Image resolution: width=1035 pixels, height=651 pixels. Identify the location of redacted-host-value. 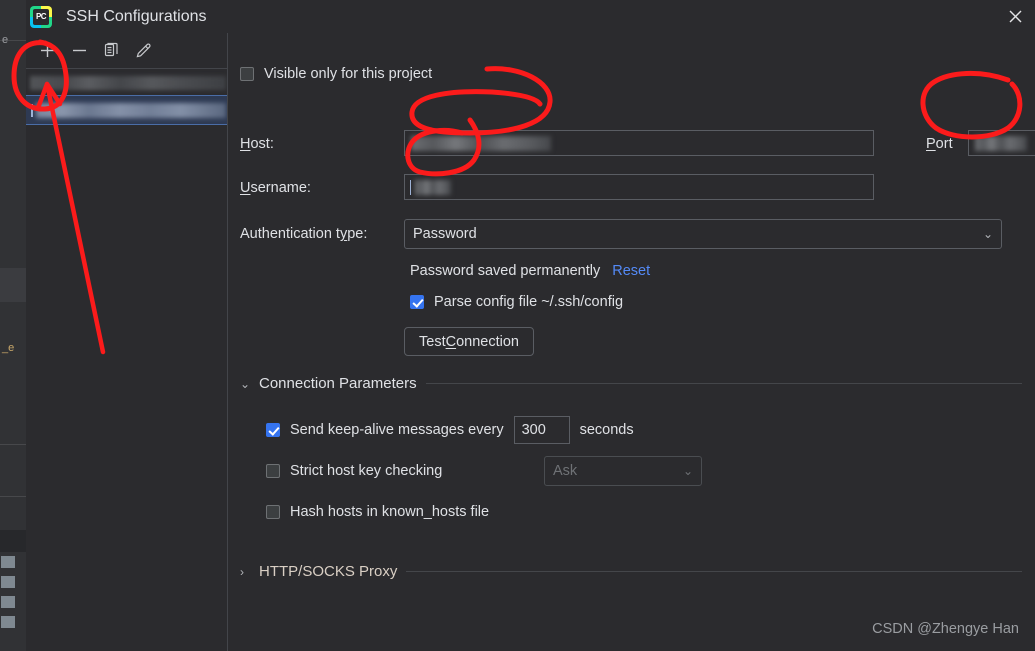
(481, 143).